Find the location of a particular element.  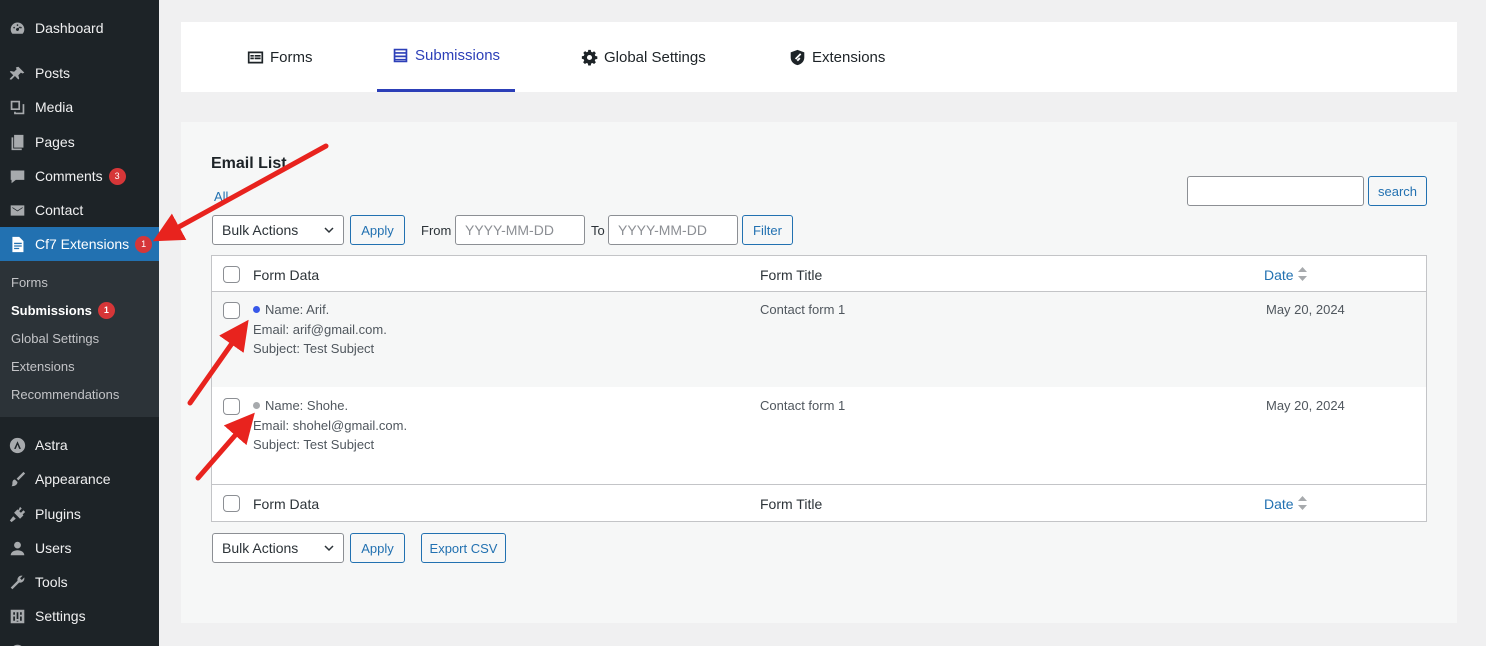

settings-icon is located at coordinates (17, 616).